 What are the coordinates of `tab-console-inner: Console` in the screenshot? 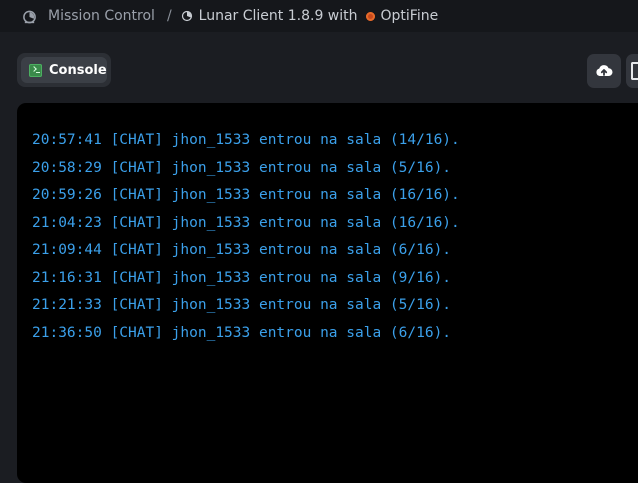 It's located at (64, 70).